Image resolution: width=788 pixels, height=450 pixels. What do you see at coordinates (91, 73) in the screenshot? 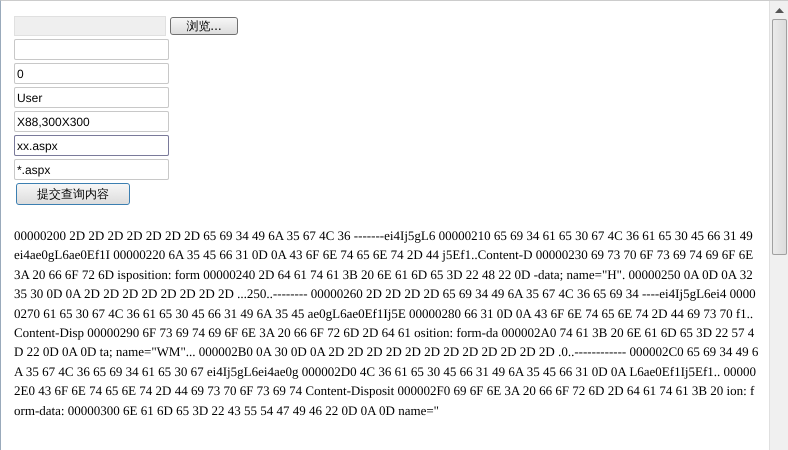
I see `text-field: 0` at bounding box center [91, 73].